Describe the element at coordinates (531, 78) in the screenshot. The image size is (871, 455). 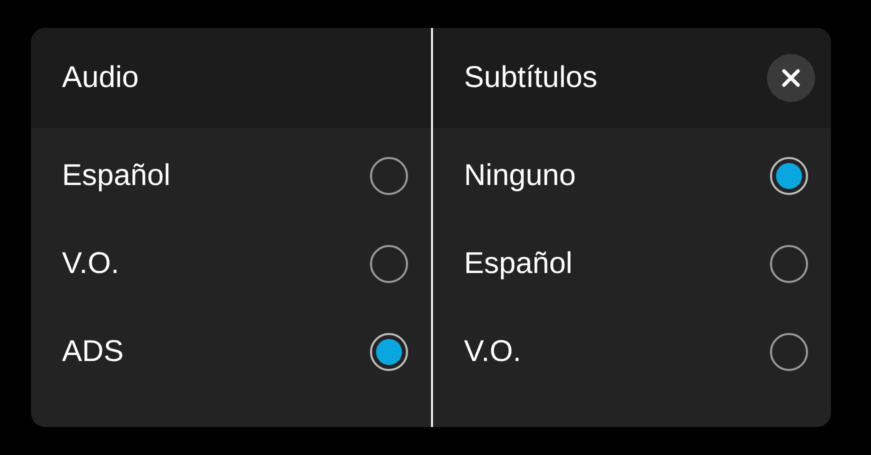
I see `panel-title: Subtítulos` at that location.